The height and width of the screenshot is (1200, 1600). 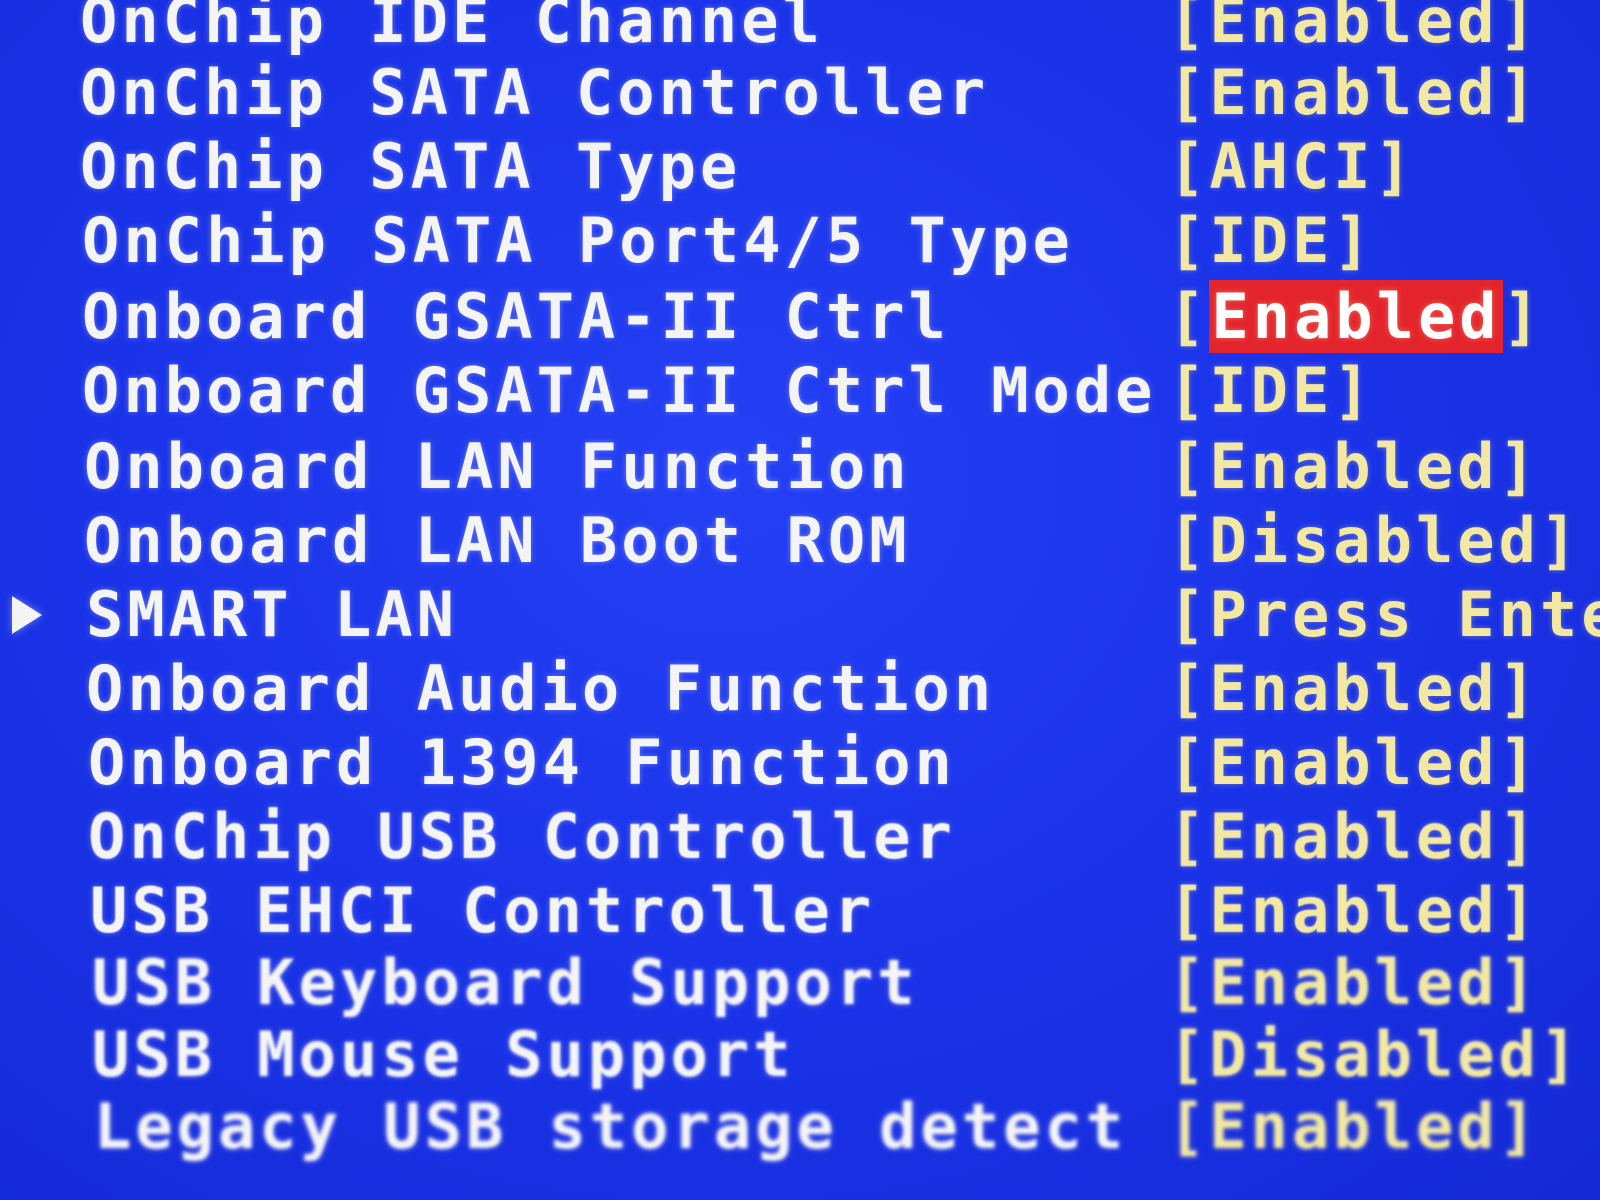 What do you see at coordinates (1523, 316) in the screenshot?
I see `value-close-bracket: ]` at bounding box center [1523, 316].